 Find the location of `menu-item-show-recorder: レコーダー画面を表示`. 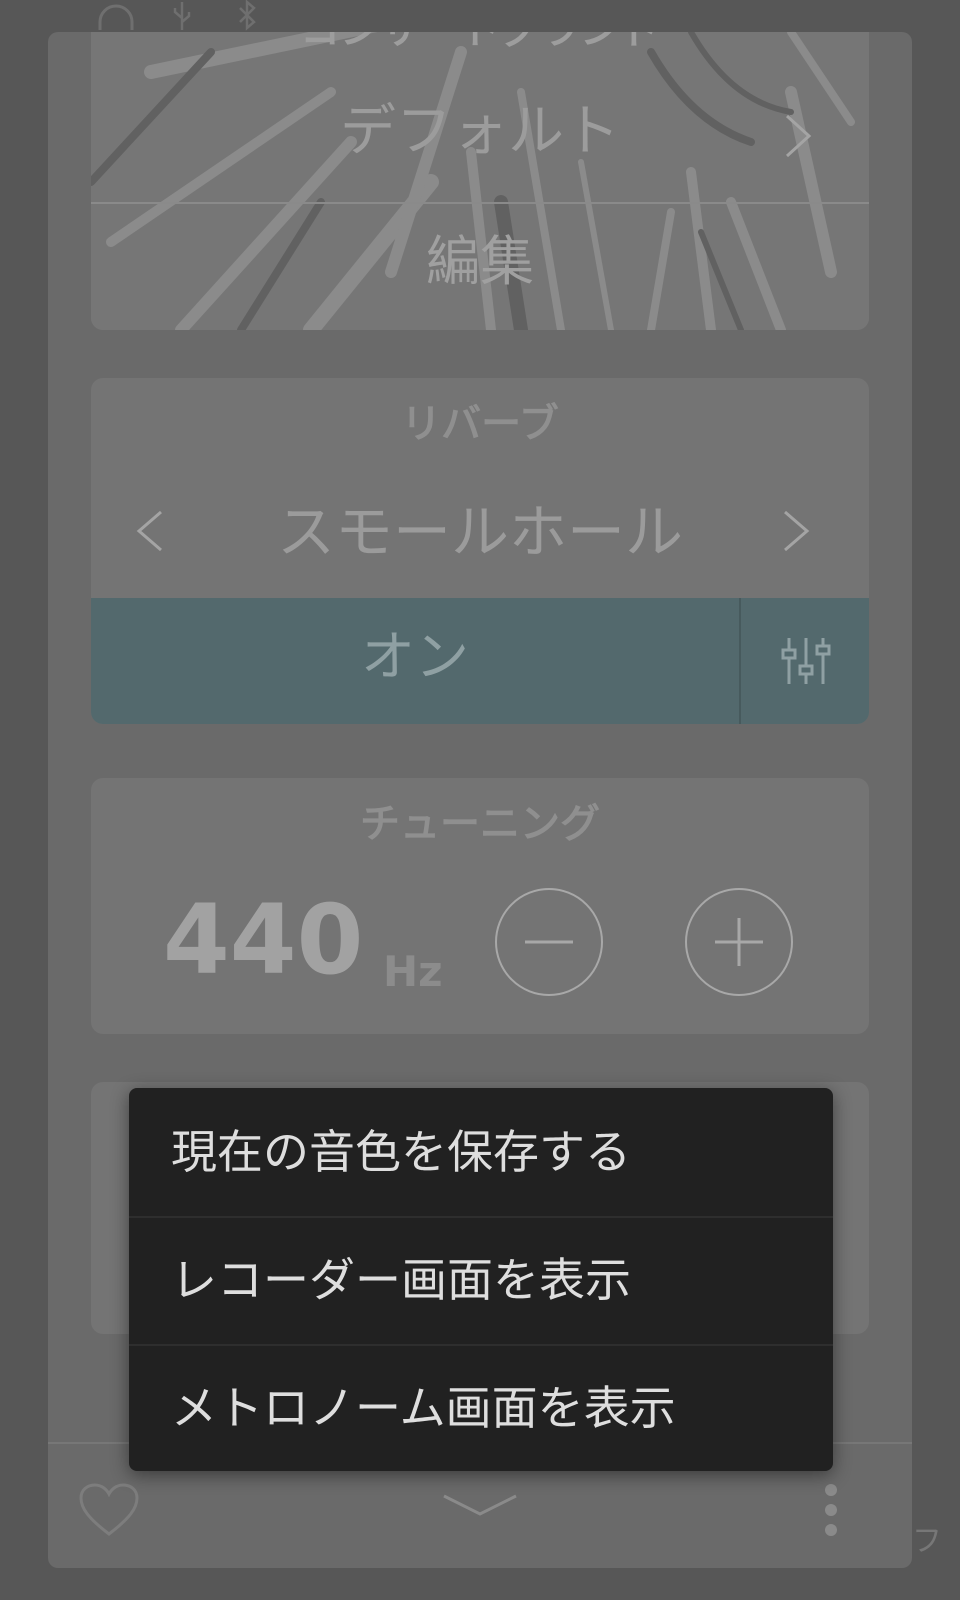

menu-item-show-recorder: レコーダー画面を表示 is located at coordinates (481, 1280).